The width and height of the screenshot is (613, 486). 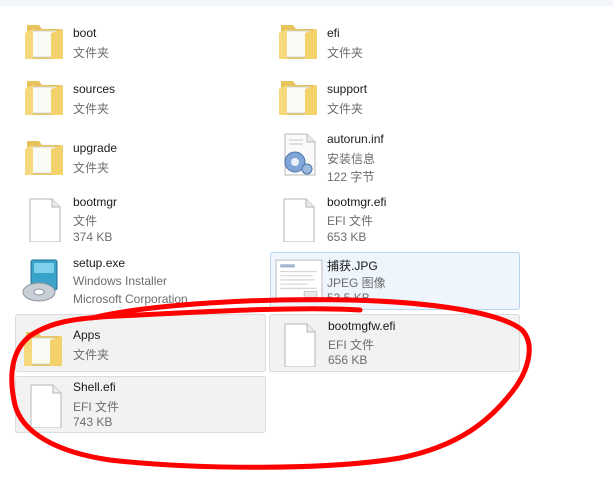 What do you see at coordinates (351, 159) in the screenshot?
I see `file-type: 安装信息` at bounding box center [351, 159].